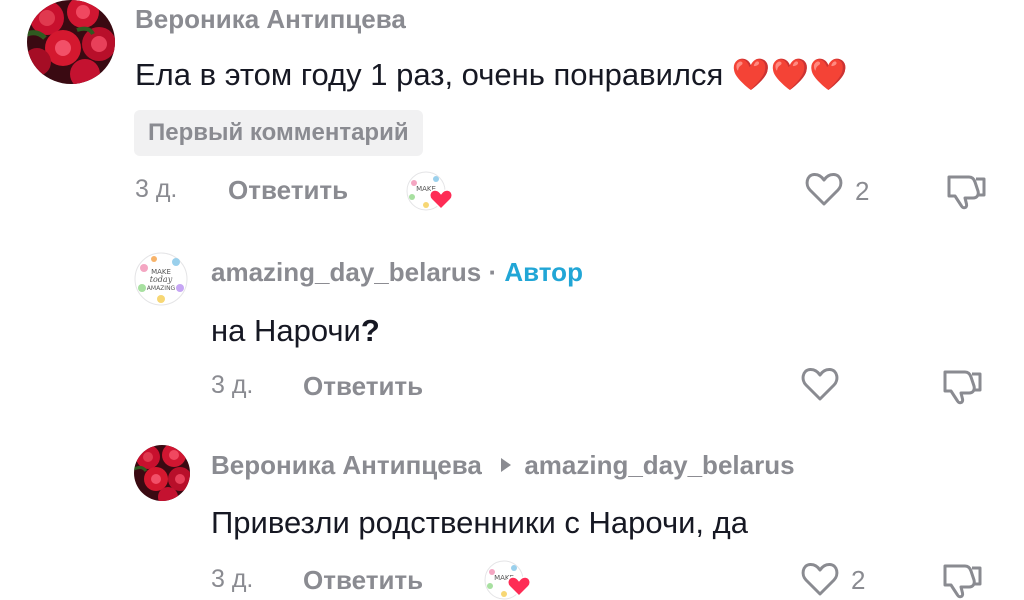 The height and width of the screenshot is (600, 1024). I want to click on reply-header: Вероника Антипцева amazing_day_belarus, so click(503, 465).